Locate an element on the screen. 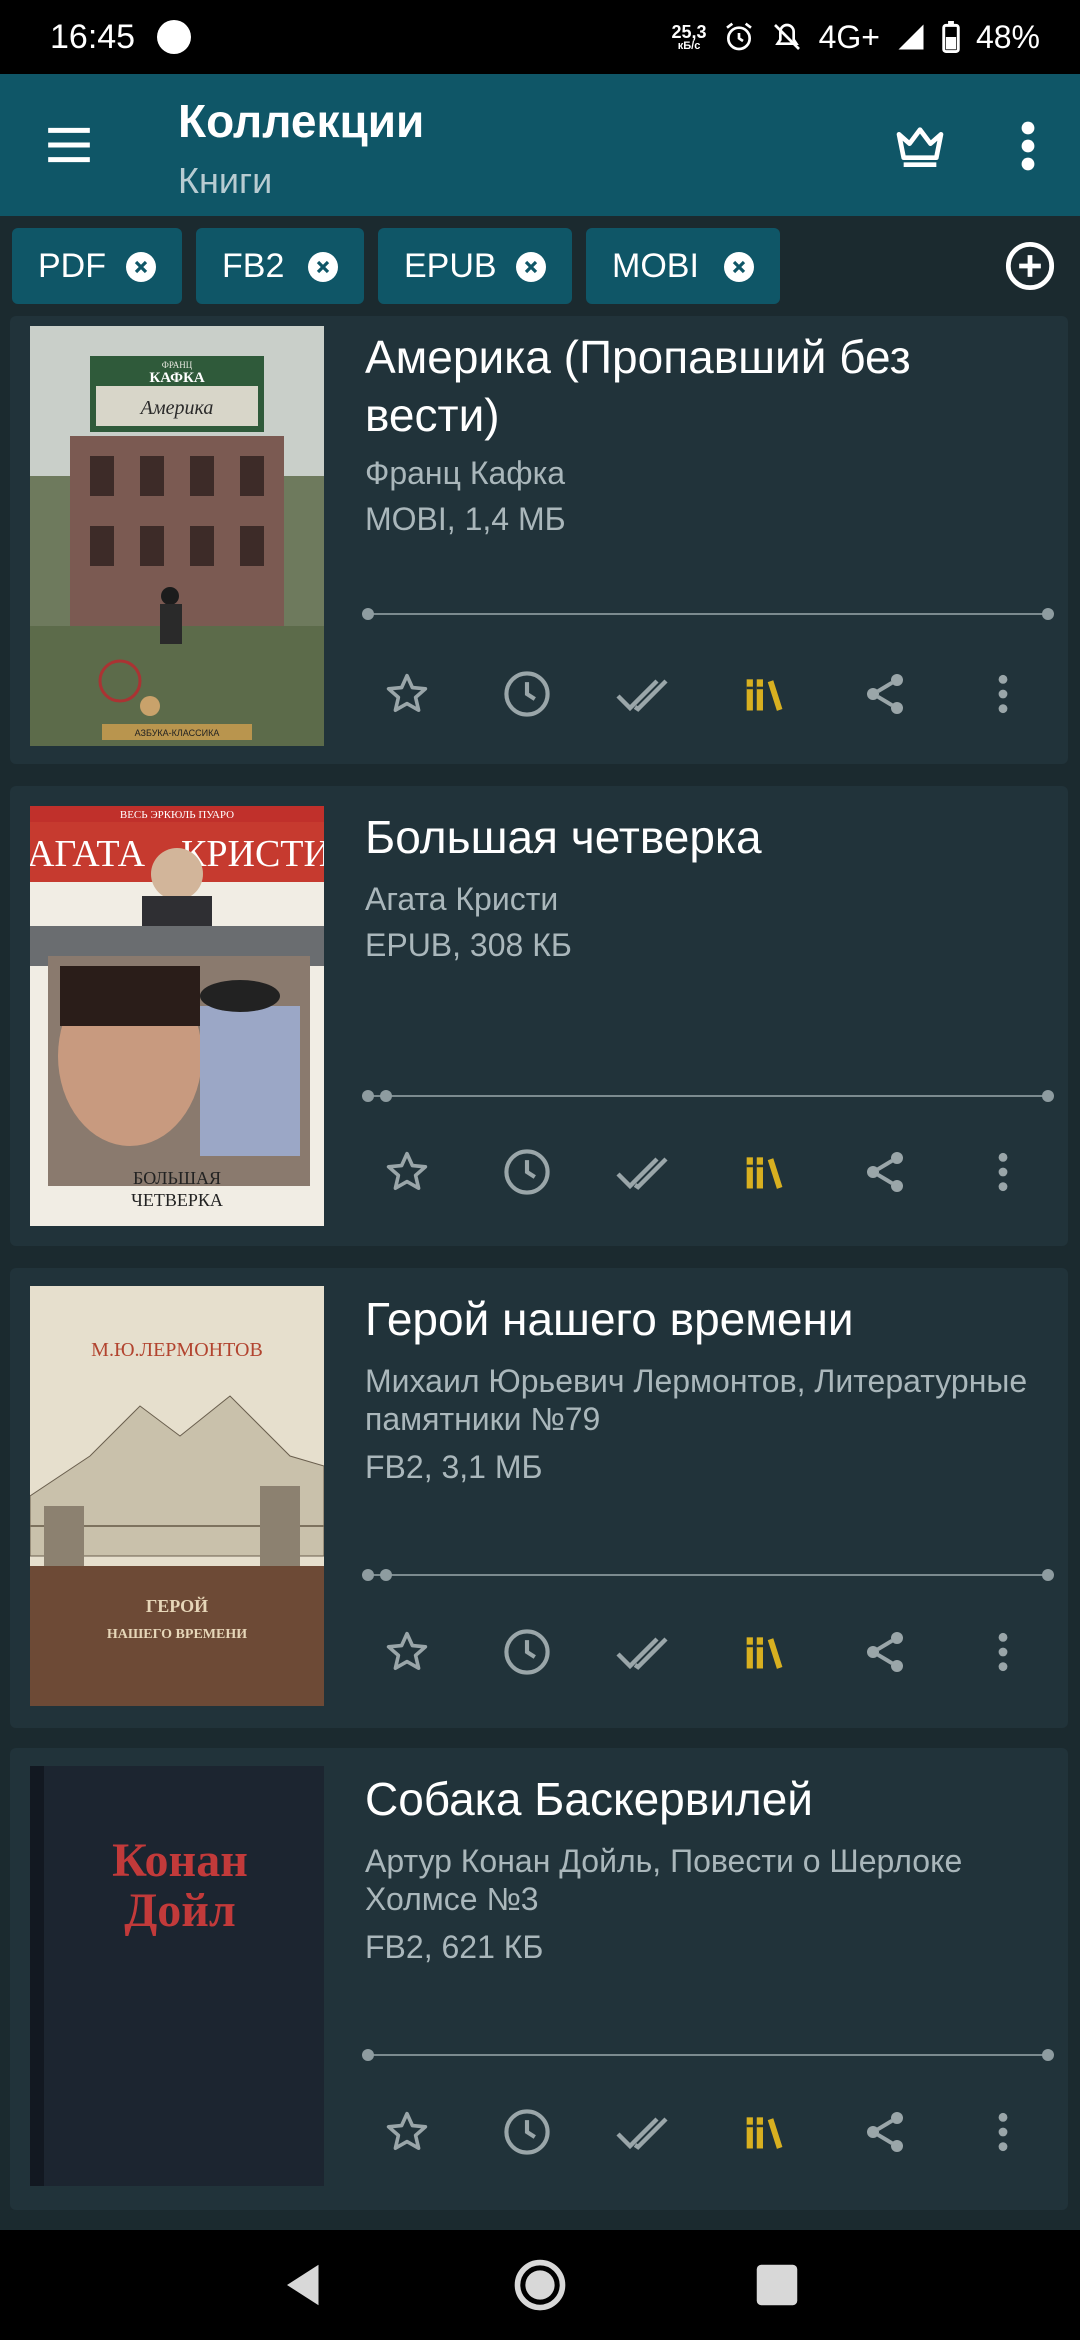 The width and height of the screenshot is (1080, 2340). cover-title-2: НАШЕГО ВРЕМЕНИ is located at coordinates (177, 1634).